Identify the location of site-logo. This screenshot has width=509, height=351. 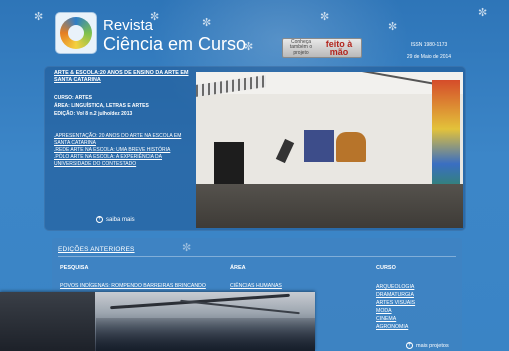
(76, 33).